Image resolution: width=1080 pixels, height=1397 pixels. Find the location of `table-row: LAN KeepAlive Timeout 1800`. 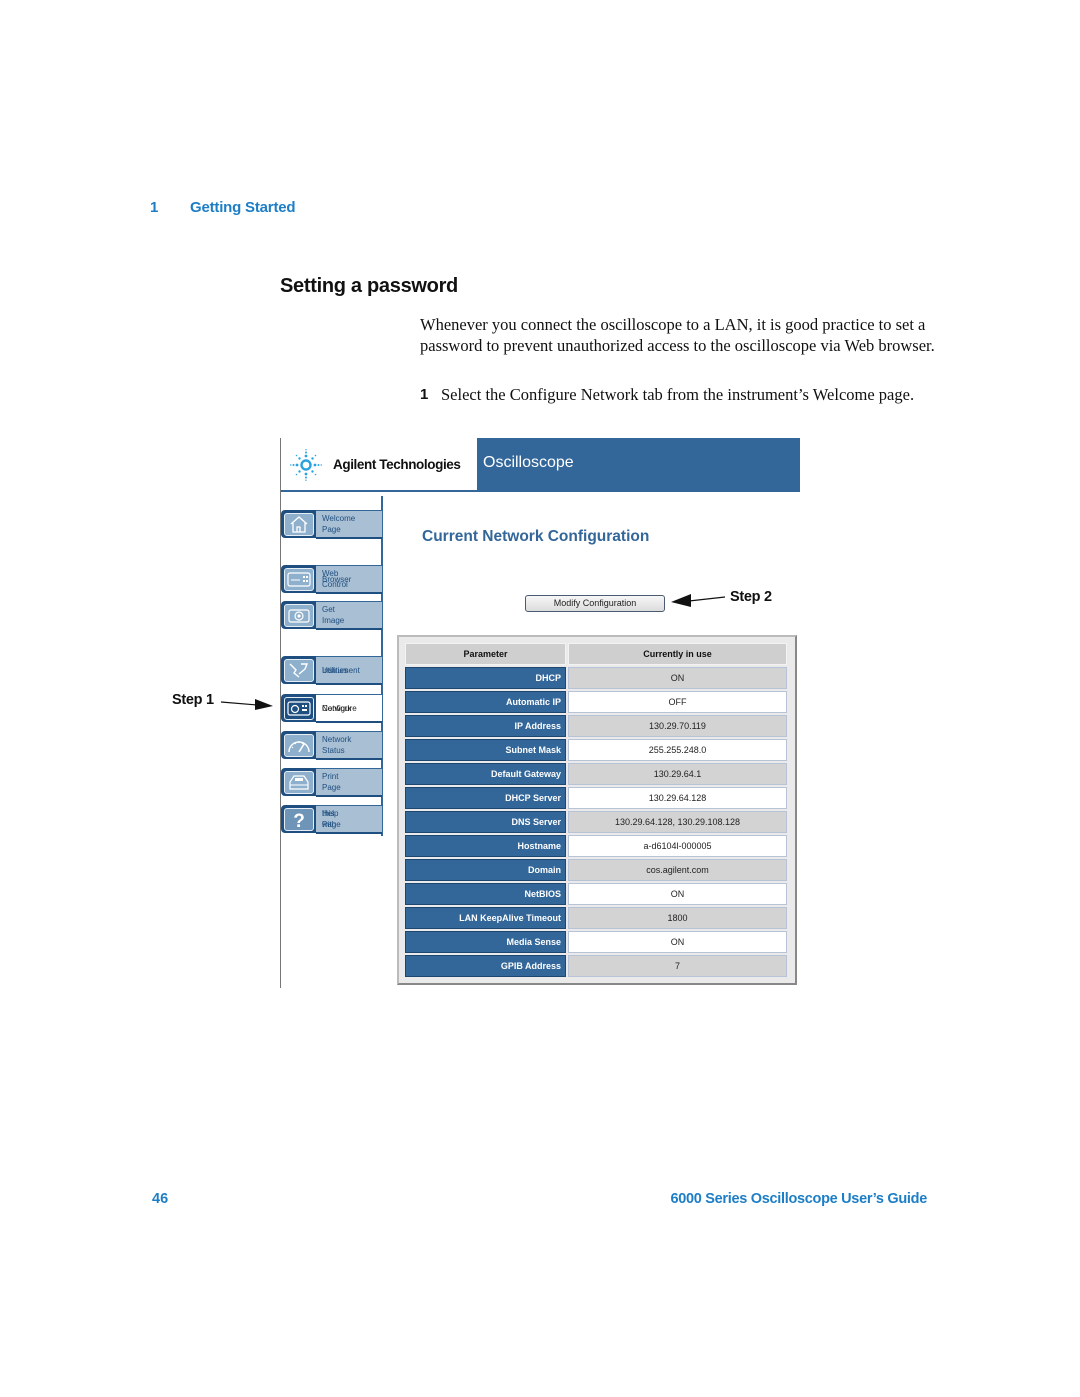

table-row: LAN KeepAlive Timeout 1800 is located at coordinates (596, 918).